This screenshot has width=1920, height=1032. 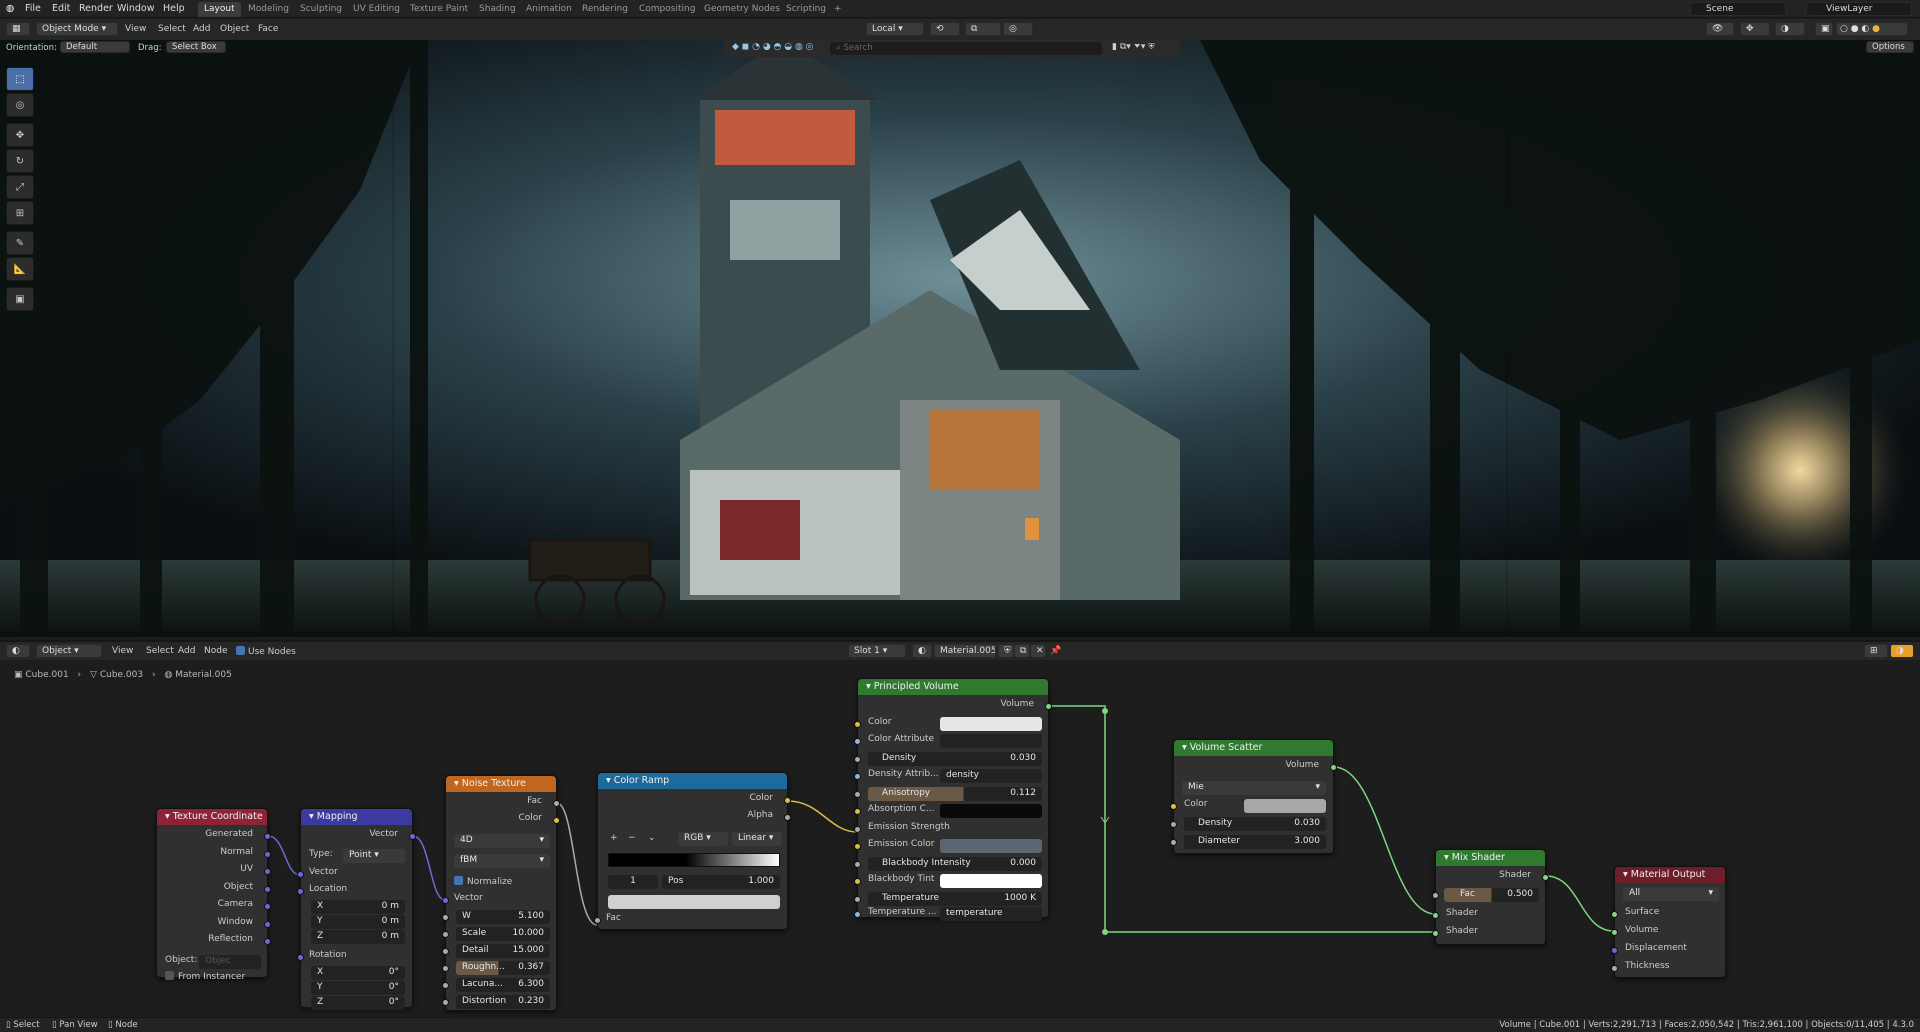 I want to click on blender-logo-icon: ◍, so click(x=10, y=8).